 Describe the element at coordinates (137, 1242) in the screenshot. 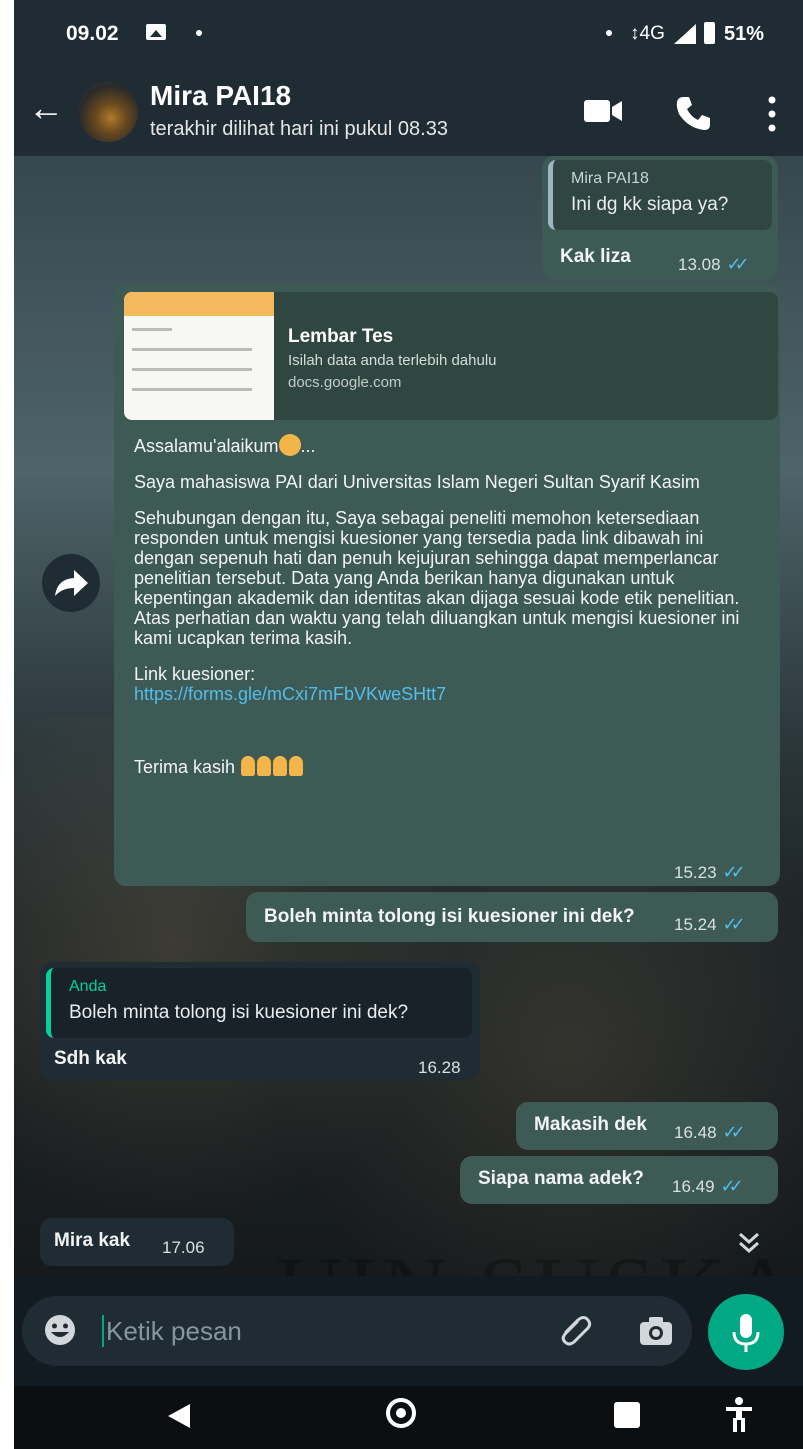

I see `message-bubble-incoming: Mira kak 17.06` at that location.